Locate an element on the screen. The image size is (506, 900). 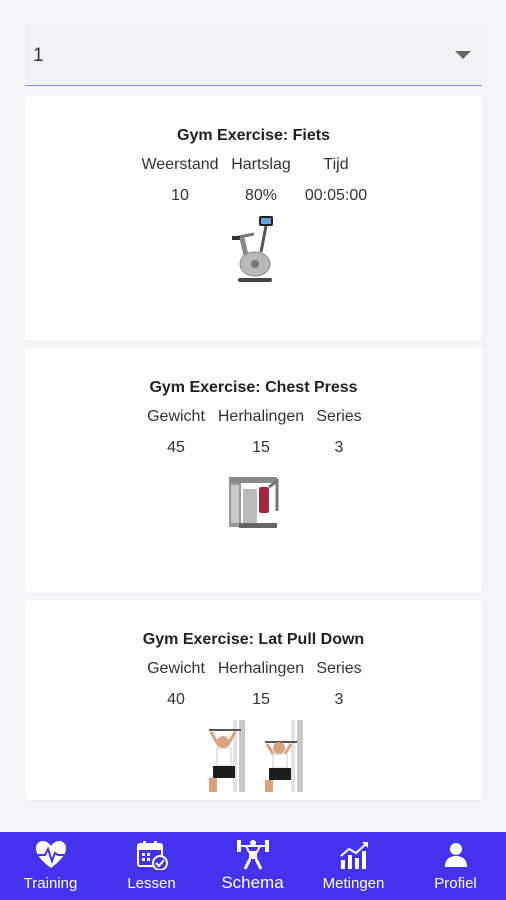
weightlifter-icon is located at coordinates (253, 856).